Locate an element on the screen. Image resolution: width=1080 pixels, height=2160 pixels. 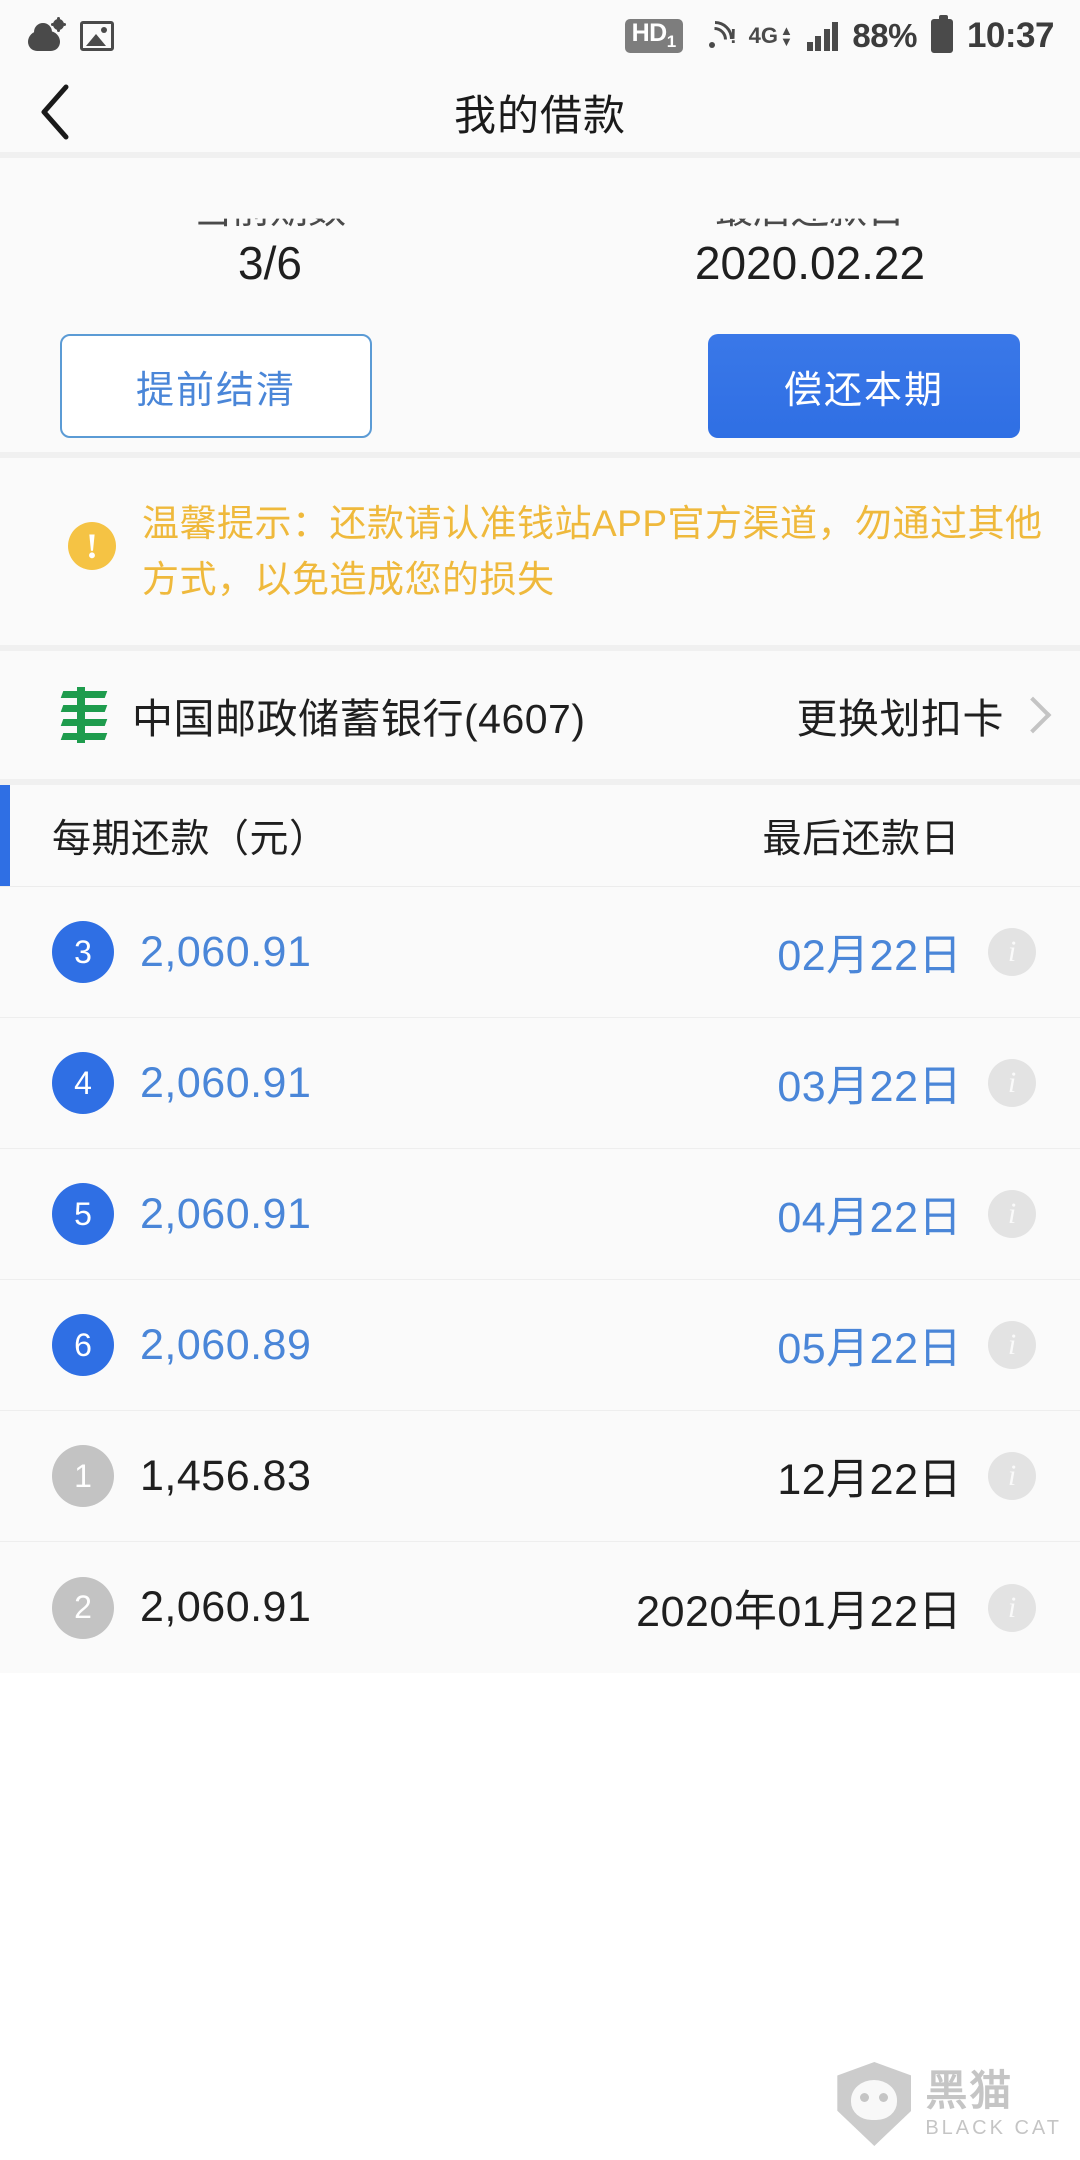
installment-date: 04月22日 is located at coordinates (869, 1218).